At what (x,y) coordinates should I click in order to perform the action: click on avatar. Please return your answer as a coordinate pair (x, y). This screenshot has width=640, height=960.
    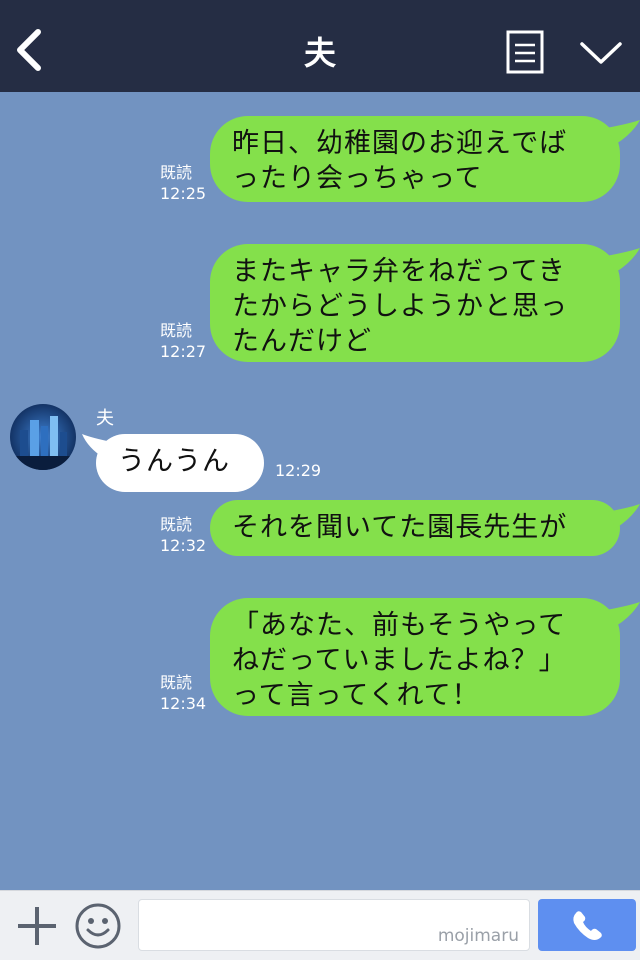
    Looking at the image, I should click on (43, 437).